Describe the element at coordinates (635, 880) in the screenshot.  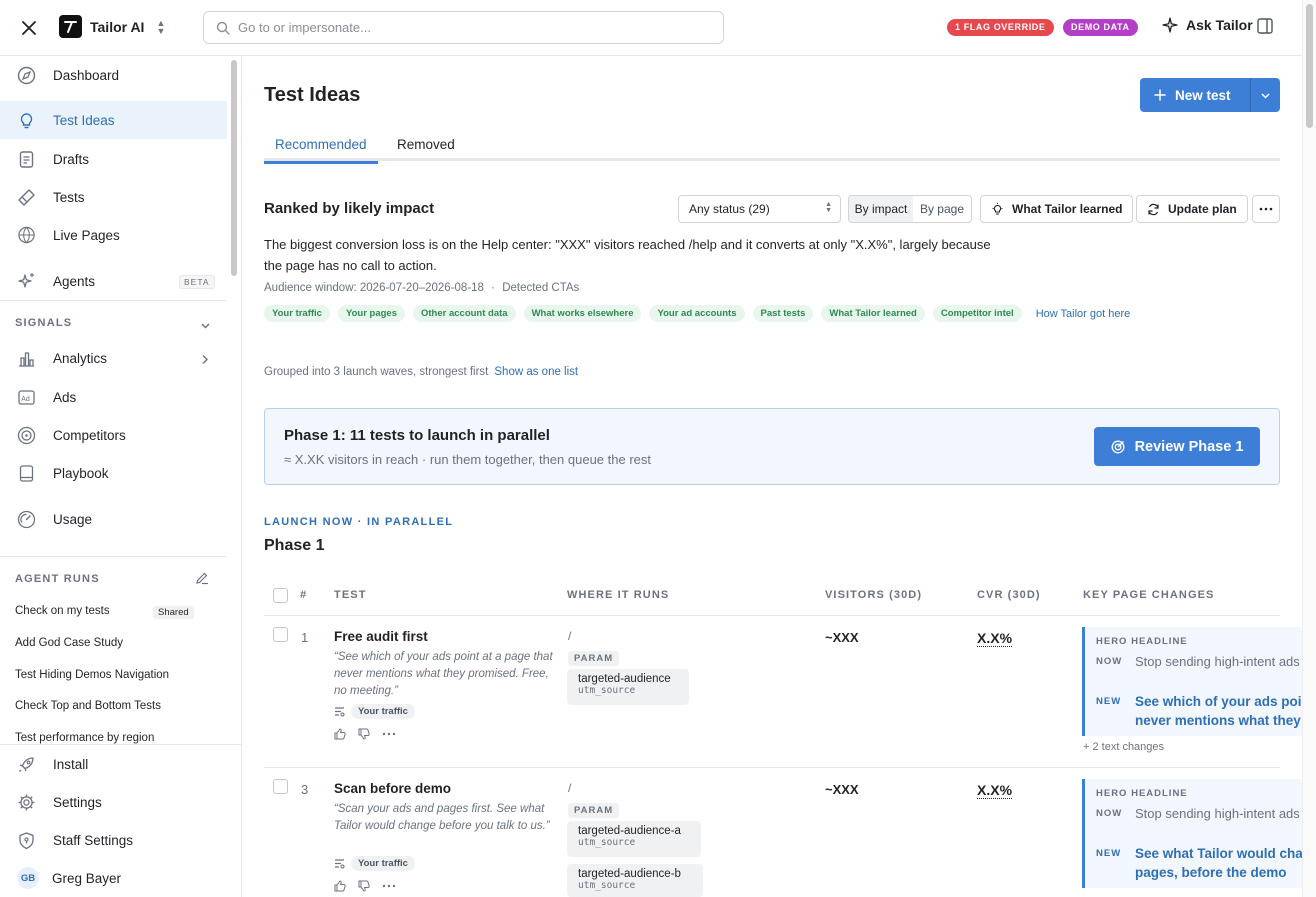
I see `audience-chip: targeted-audience-b utm_source` at that location.